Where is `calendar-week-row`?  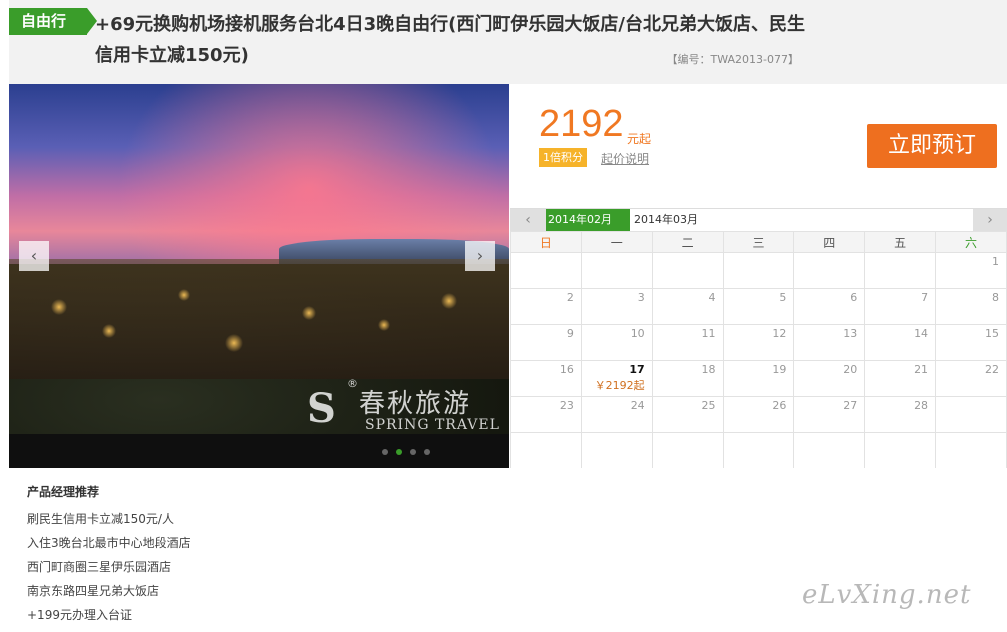 calendar-week-row is located at coordinates (758, 450).